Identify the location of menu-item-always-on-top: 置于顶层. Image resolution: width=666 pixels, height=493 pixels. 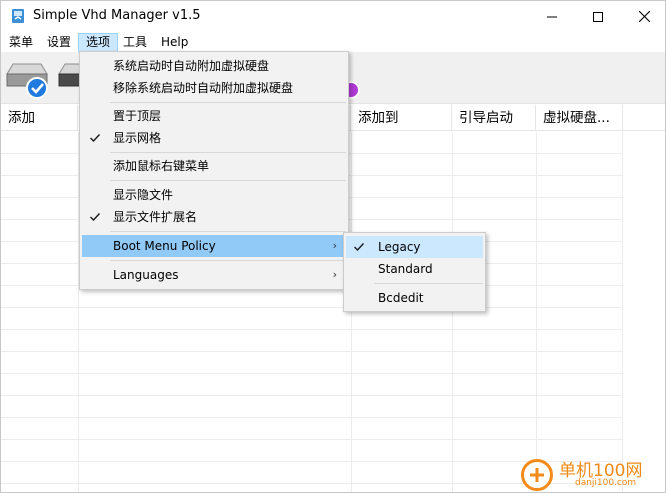
(214, 116).